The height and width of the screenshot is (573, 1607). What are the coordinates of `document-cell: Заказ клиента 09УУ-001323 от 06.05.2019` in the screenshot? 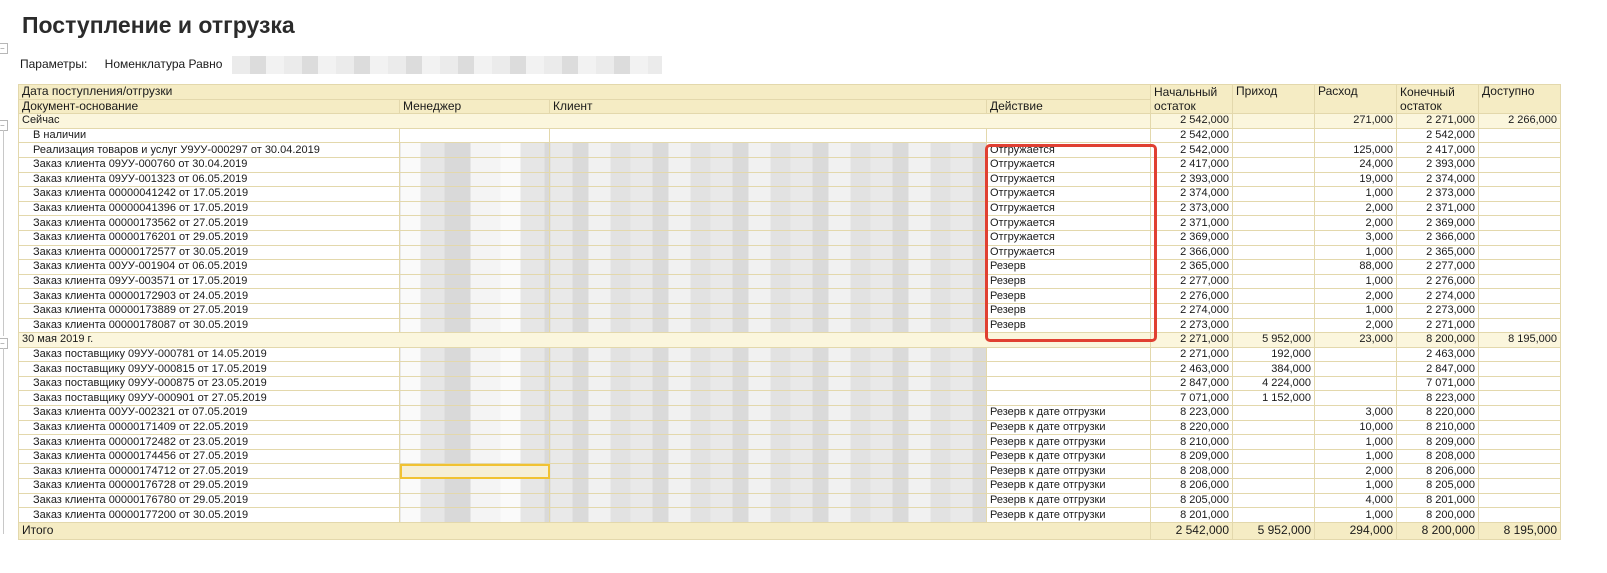 It's located at (209, 179).